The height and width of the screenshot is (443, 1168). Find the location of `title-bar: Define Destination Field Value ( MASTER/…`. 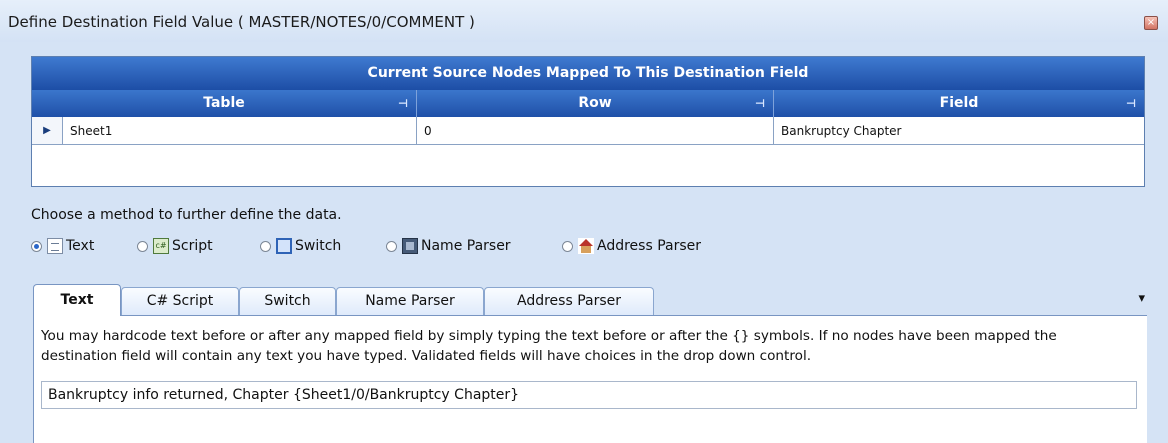

title-bar: Define Destination Field Value ( MASTER/… is located at coordinates (584, 21).